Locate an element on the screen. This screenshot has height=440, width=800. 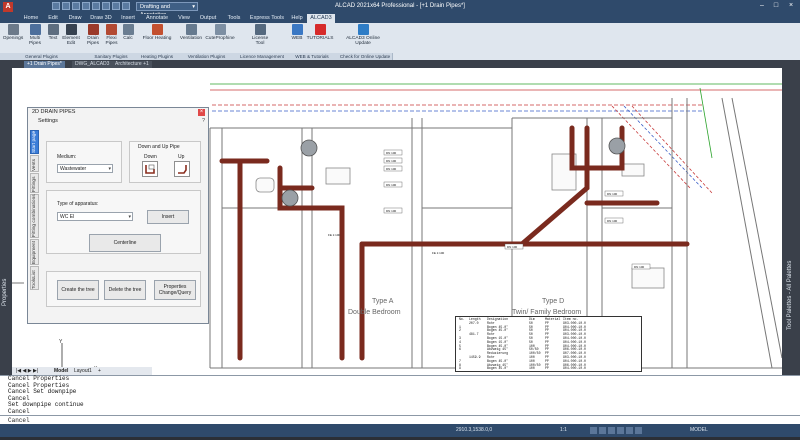
floor-heating-icon is located at coordinates (157, 29).